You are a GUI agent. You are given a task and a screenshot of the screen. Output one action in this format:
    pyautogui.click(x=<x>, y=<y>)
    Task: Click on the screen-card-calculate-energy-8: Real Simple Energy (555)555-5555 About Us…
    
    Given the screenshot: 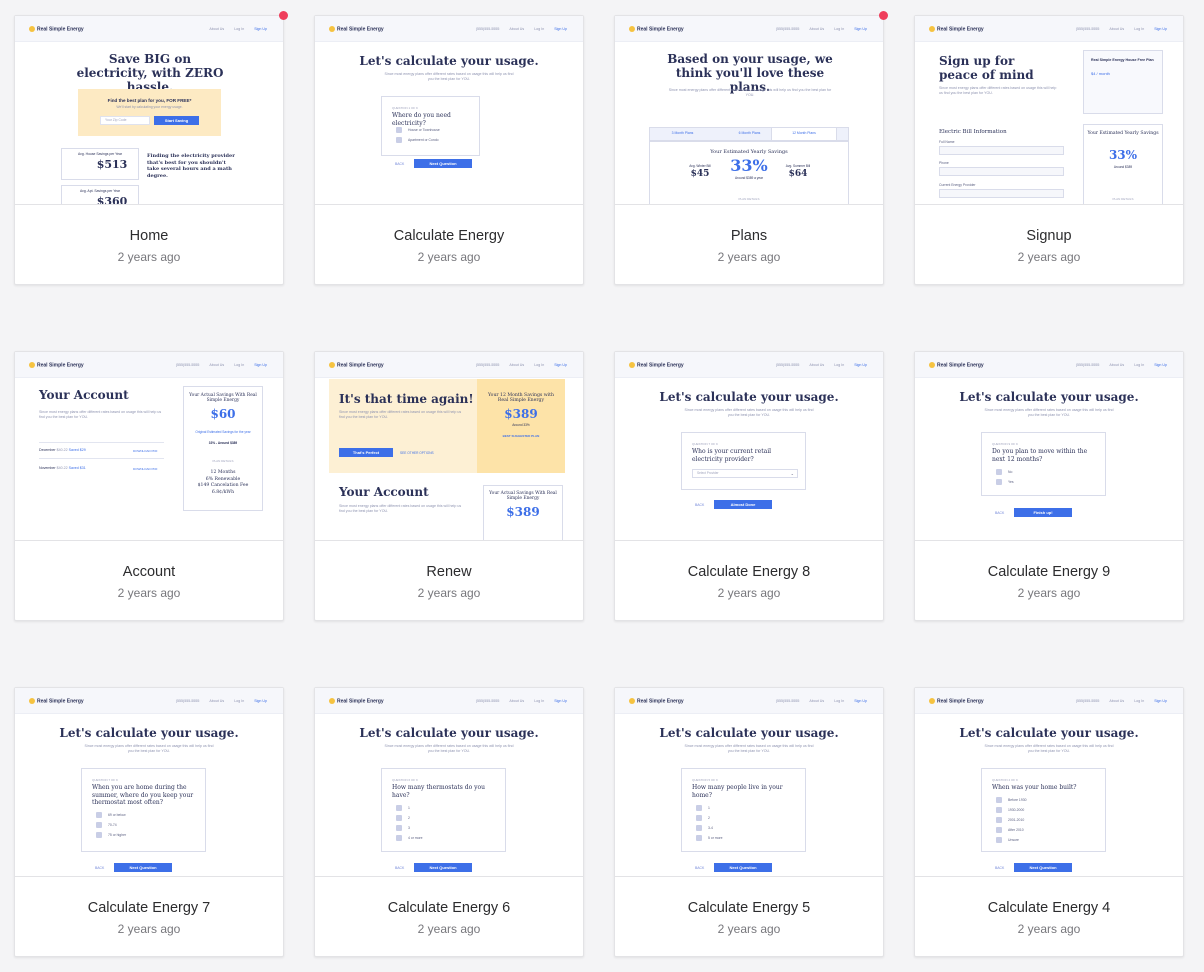 What is the action you would take?
    pyautogui.click(x=749, y=486)
    